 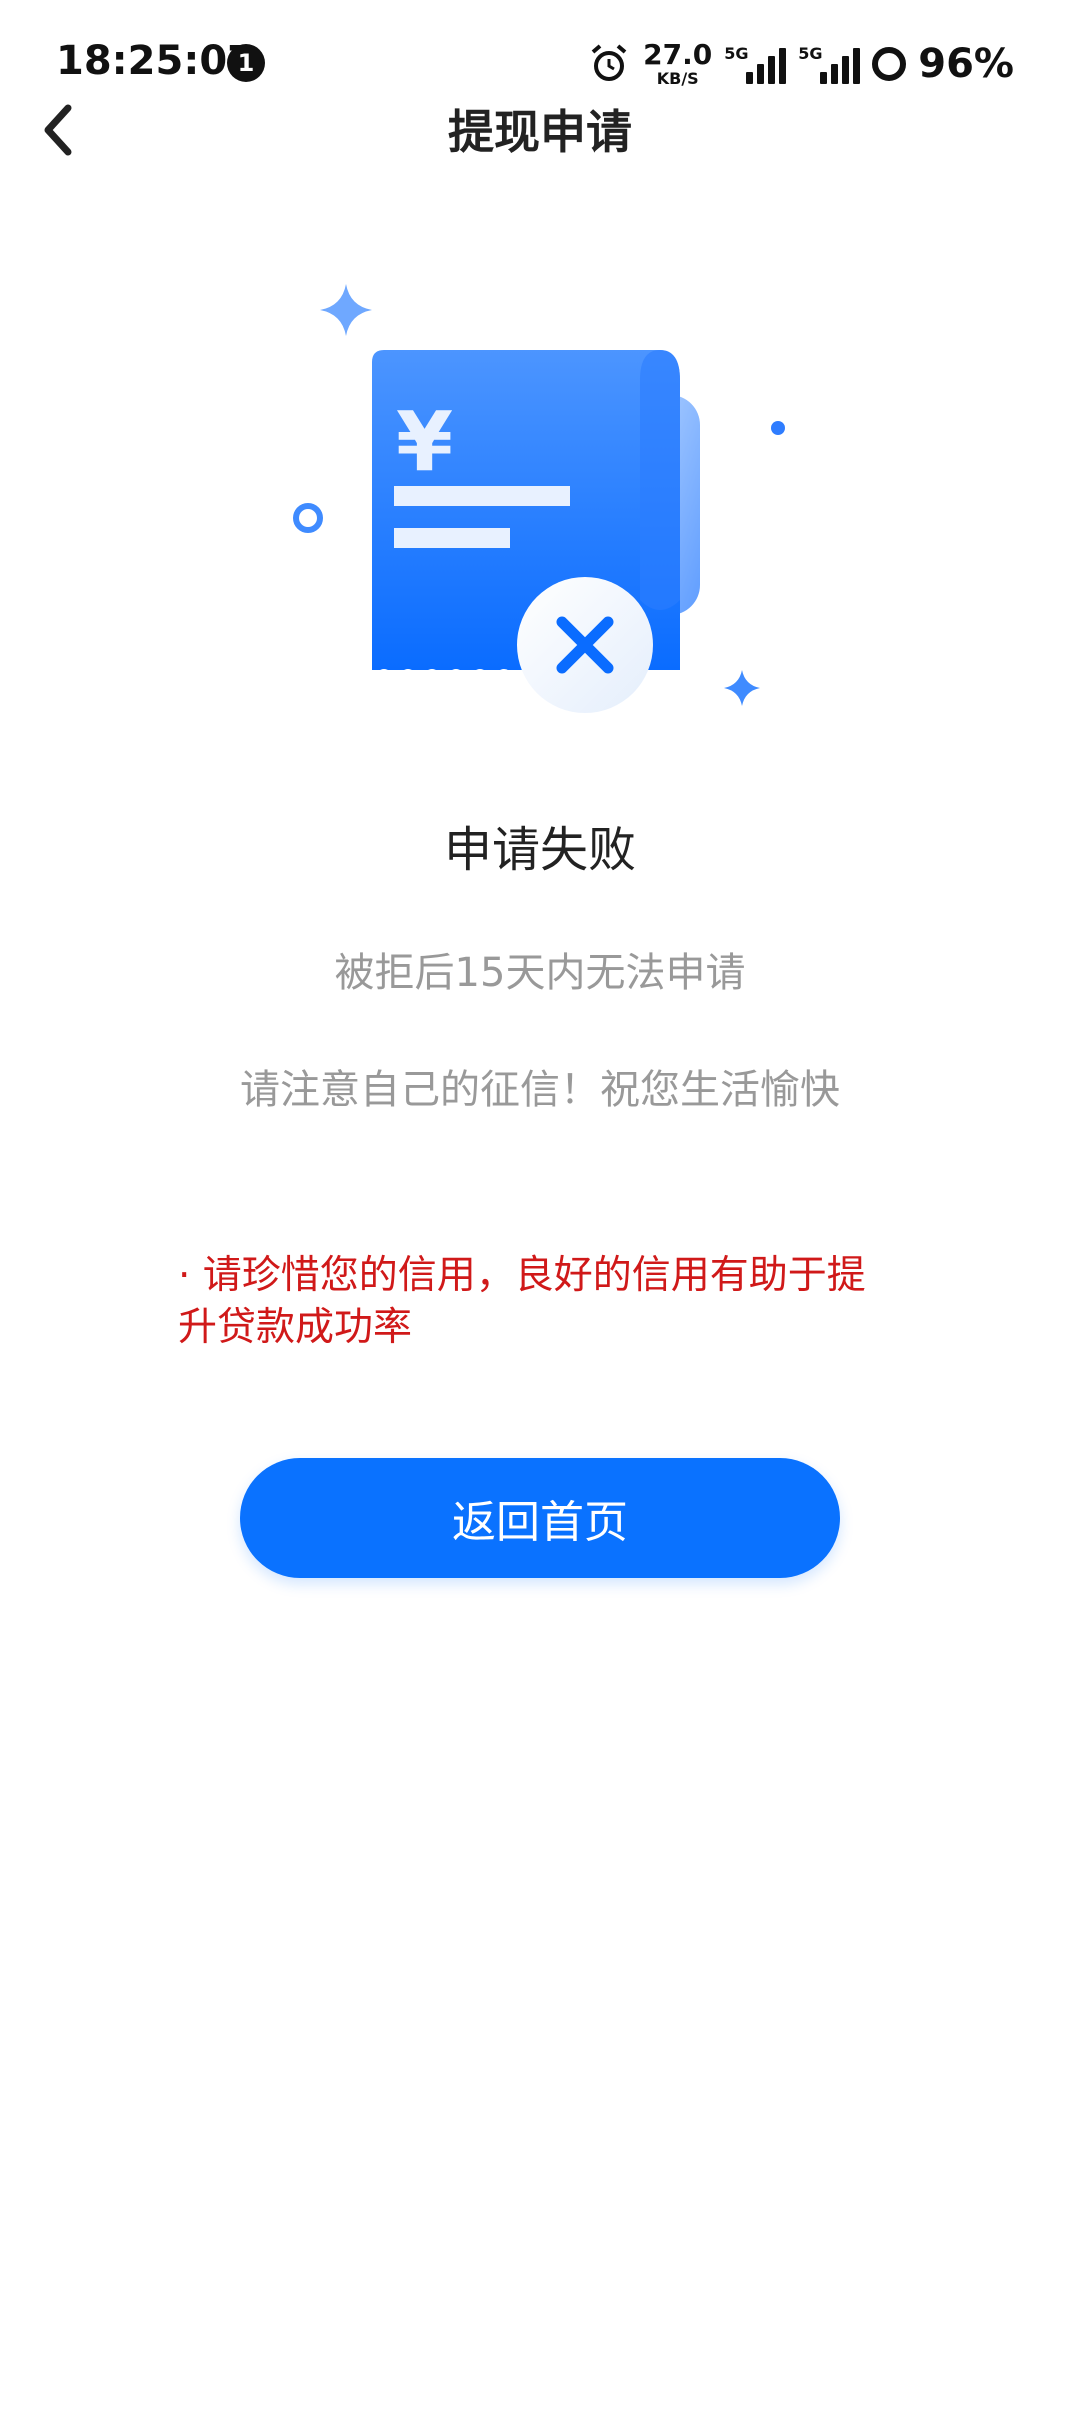 I want to click on battery-level: 96%, so click(x=966, y=64).